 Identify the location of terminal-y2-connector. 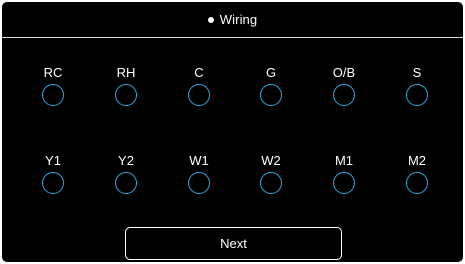
(126, 183).